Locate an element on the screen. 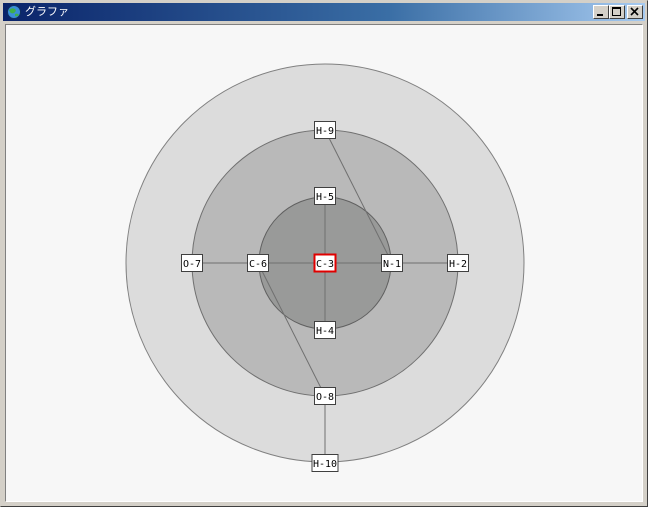  atom-node-c-6: C-6 is located at coordinates (258, 263).